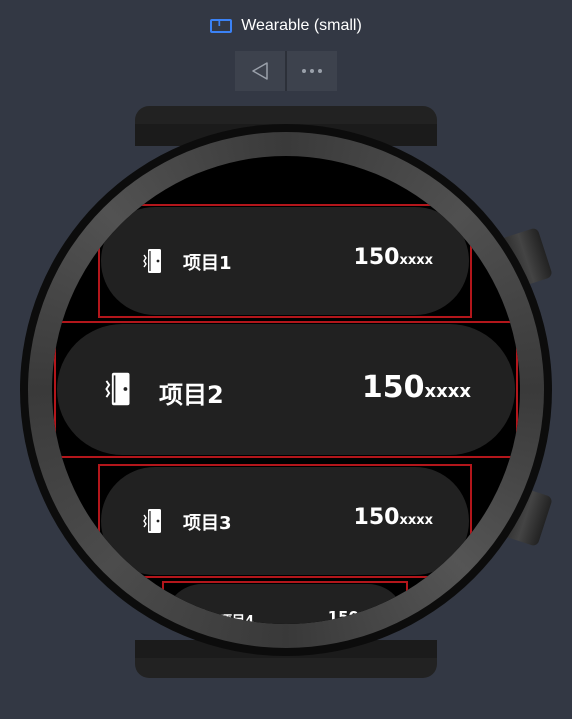  I want to click on item-label: 项目2, so click(191, 395).